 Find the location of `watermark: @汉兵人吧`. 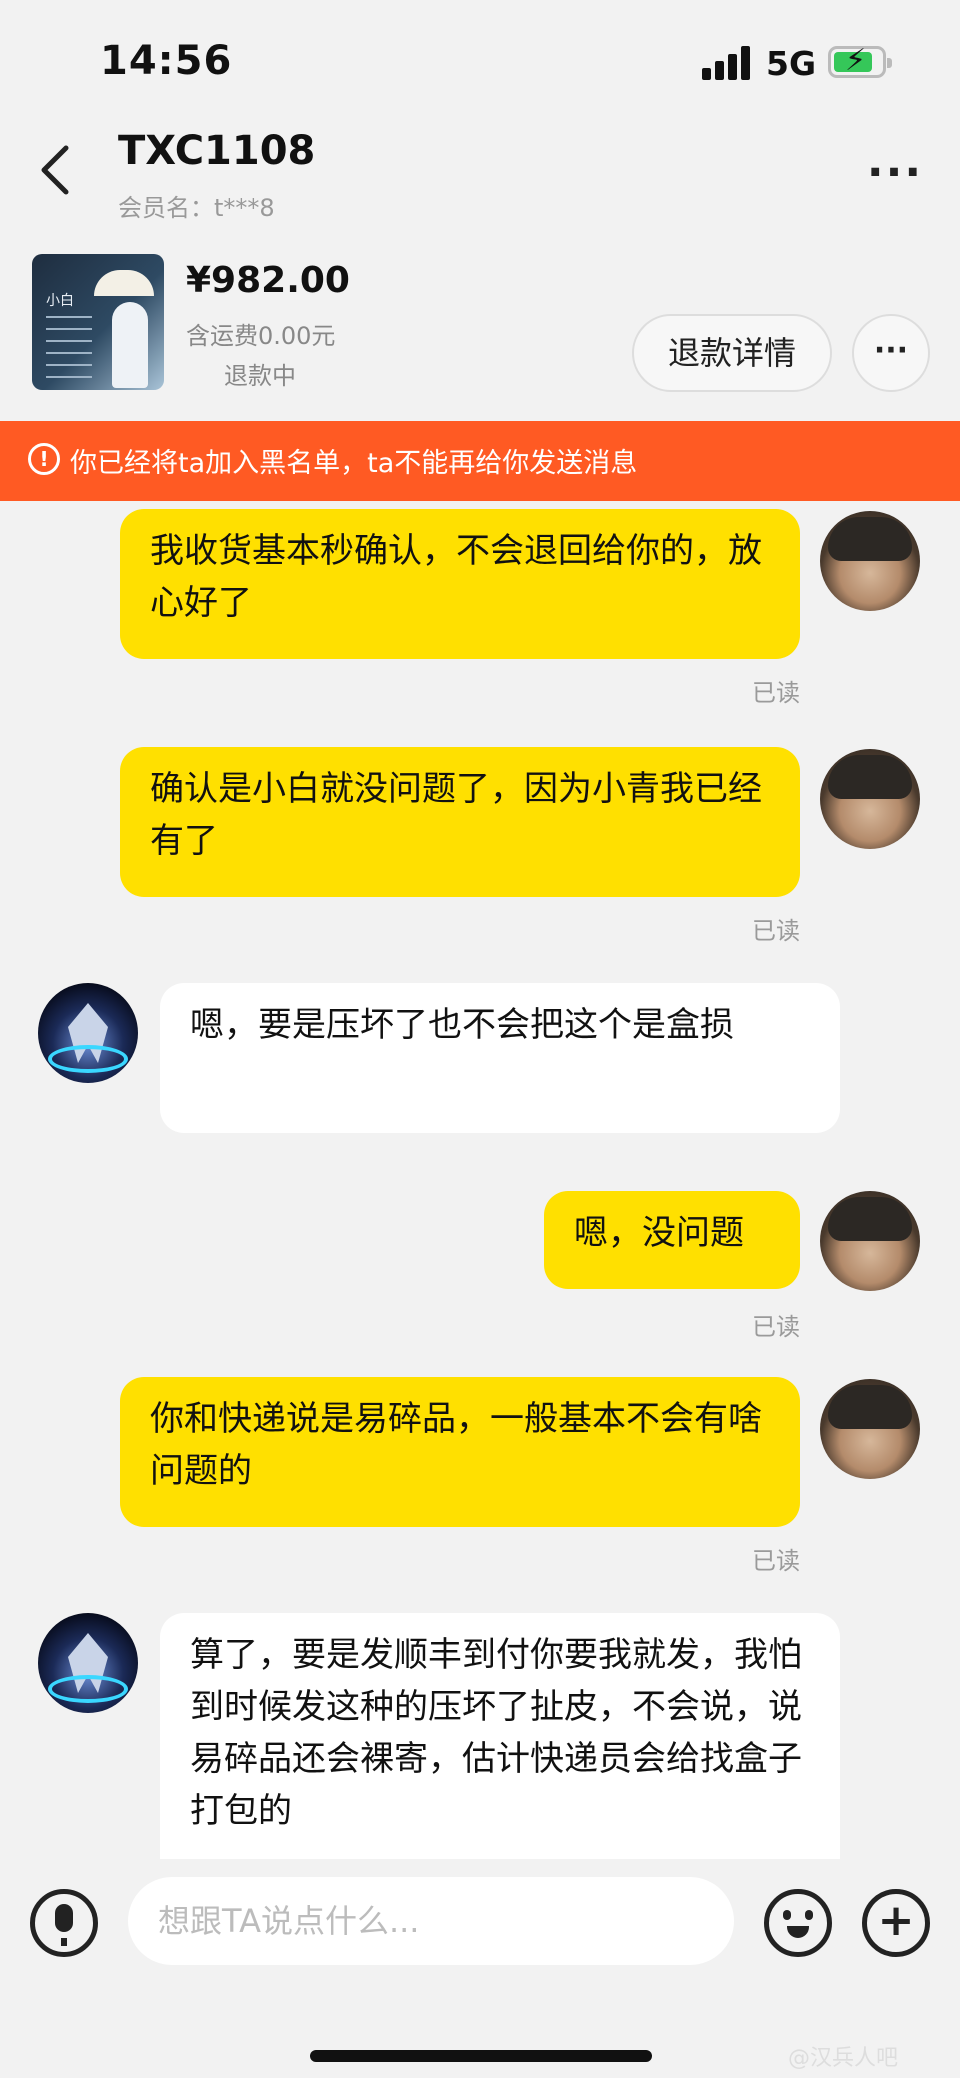

watermark: @汉兵人吧 is located at coordinates (843, 2058).